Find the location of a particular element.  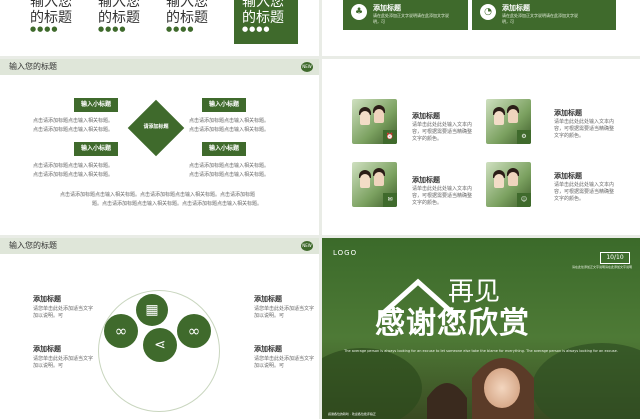

user-icon: ☺ is located at coordinates (524, 200).